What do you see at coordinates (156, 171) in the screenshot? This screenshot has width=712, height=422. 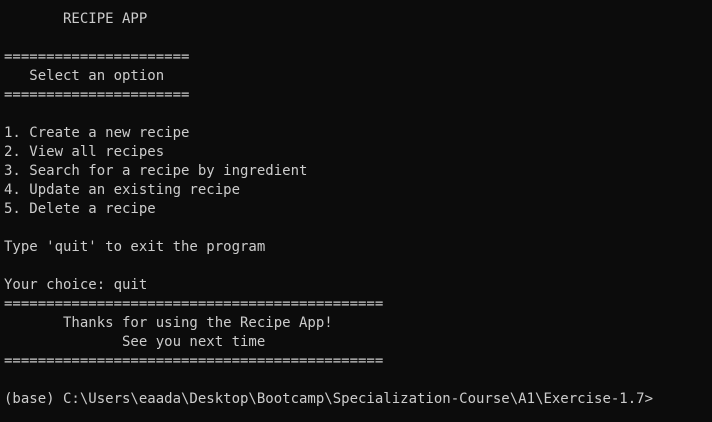 I see `menu-option-search: 3. Search for a recipe by ingredient` at bounding box center [156, 171].